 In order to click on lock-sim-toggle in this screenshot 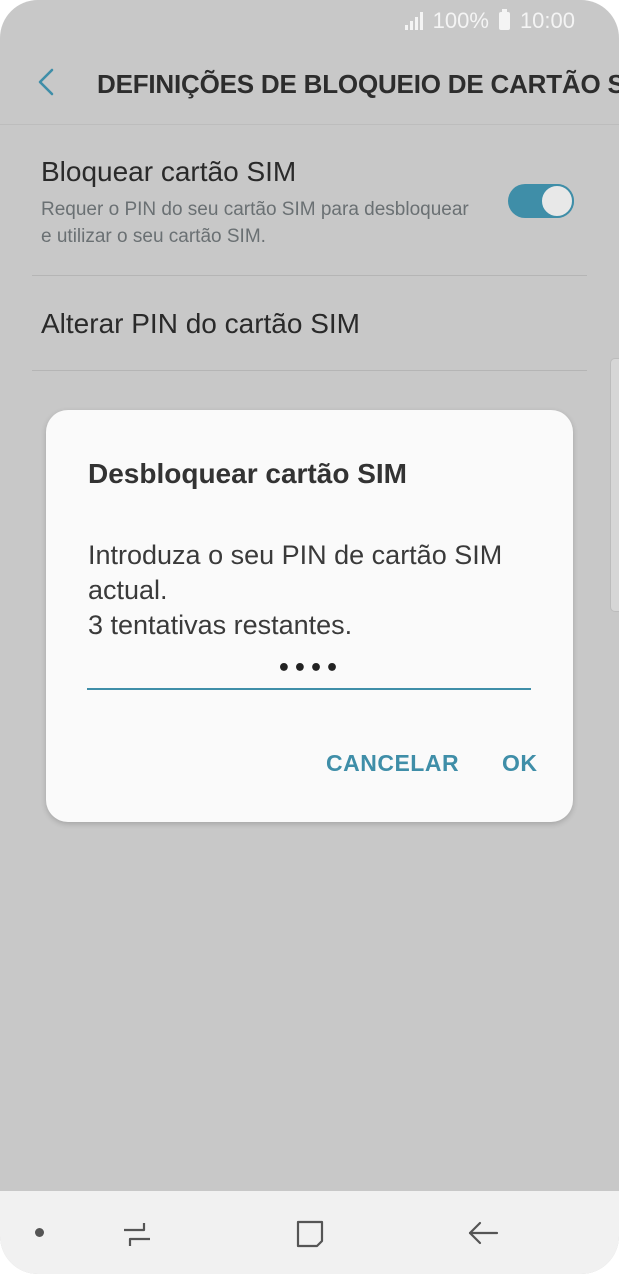, I will do `click(541, 201)`.